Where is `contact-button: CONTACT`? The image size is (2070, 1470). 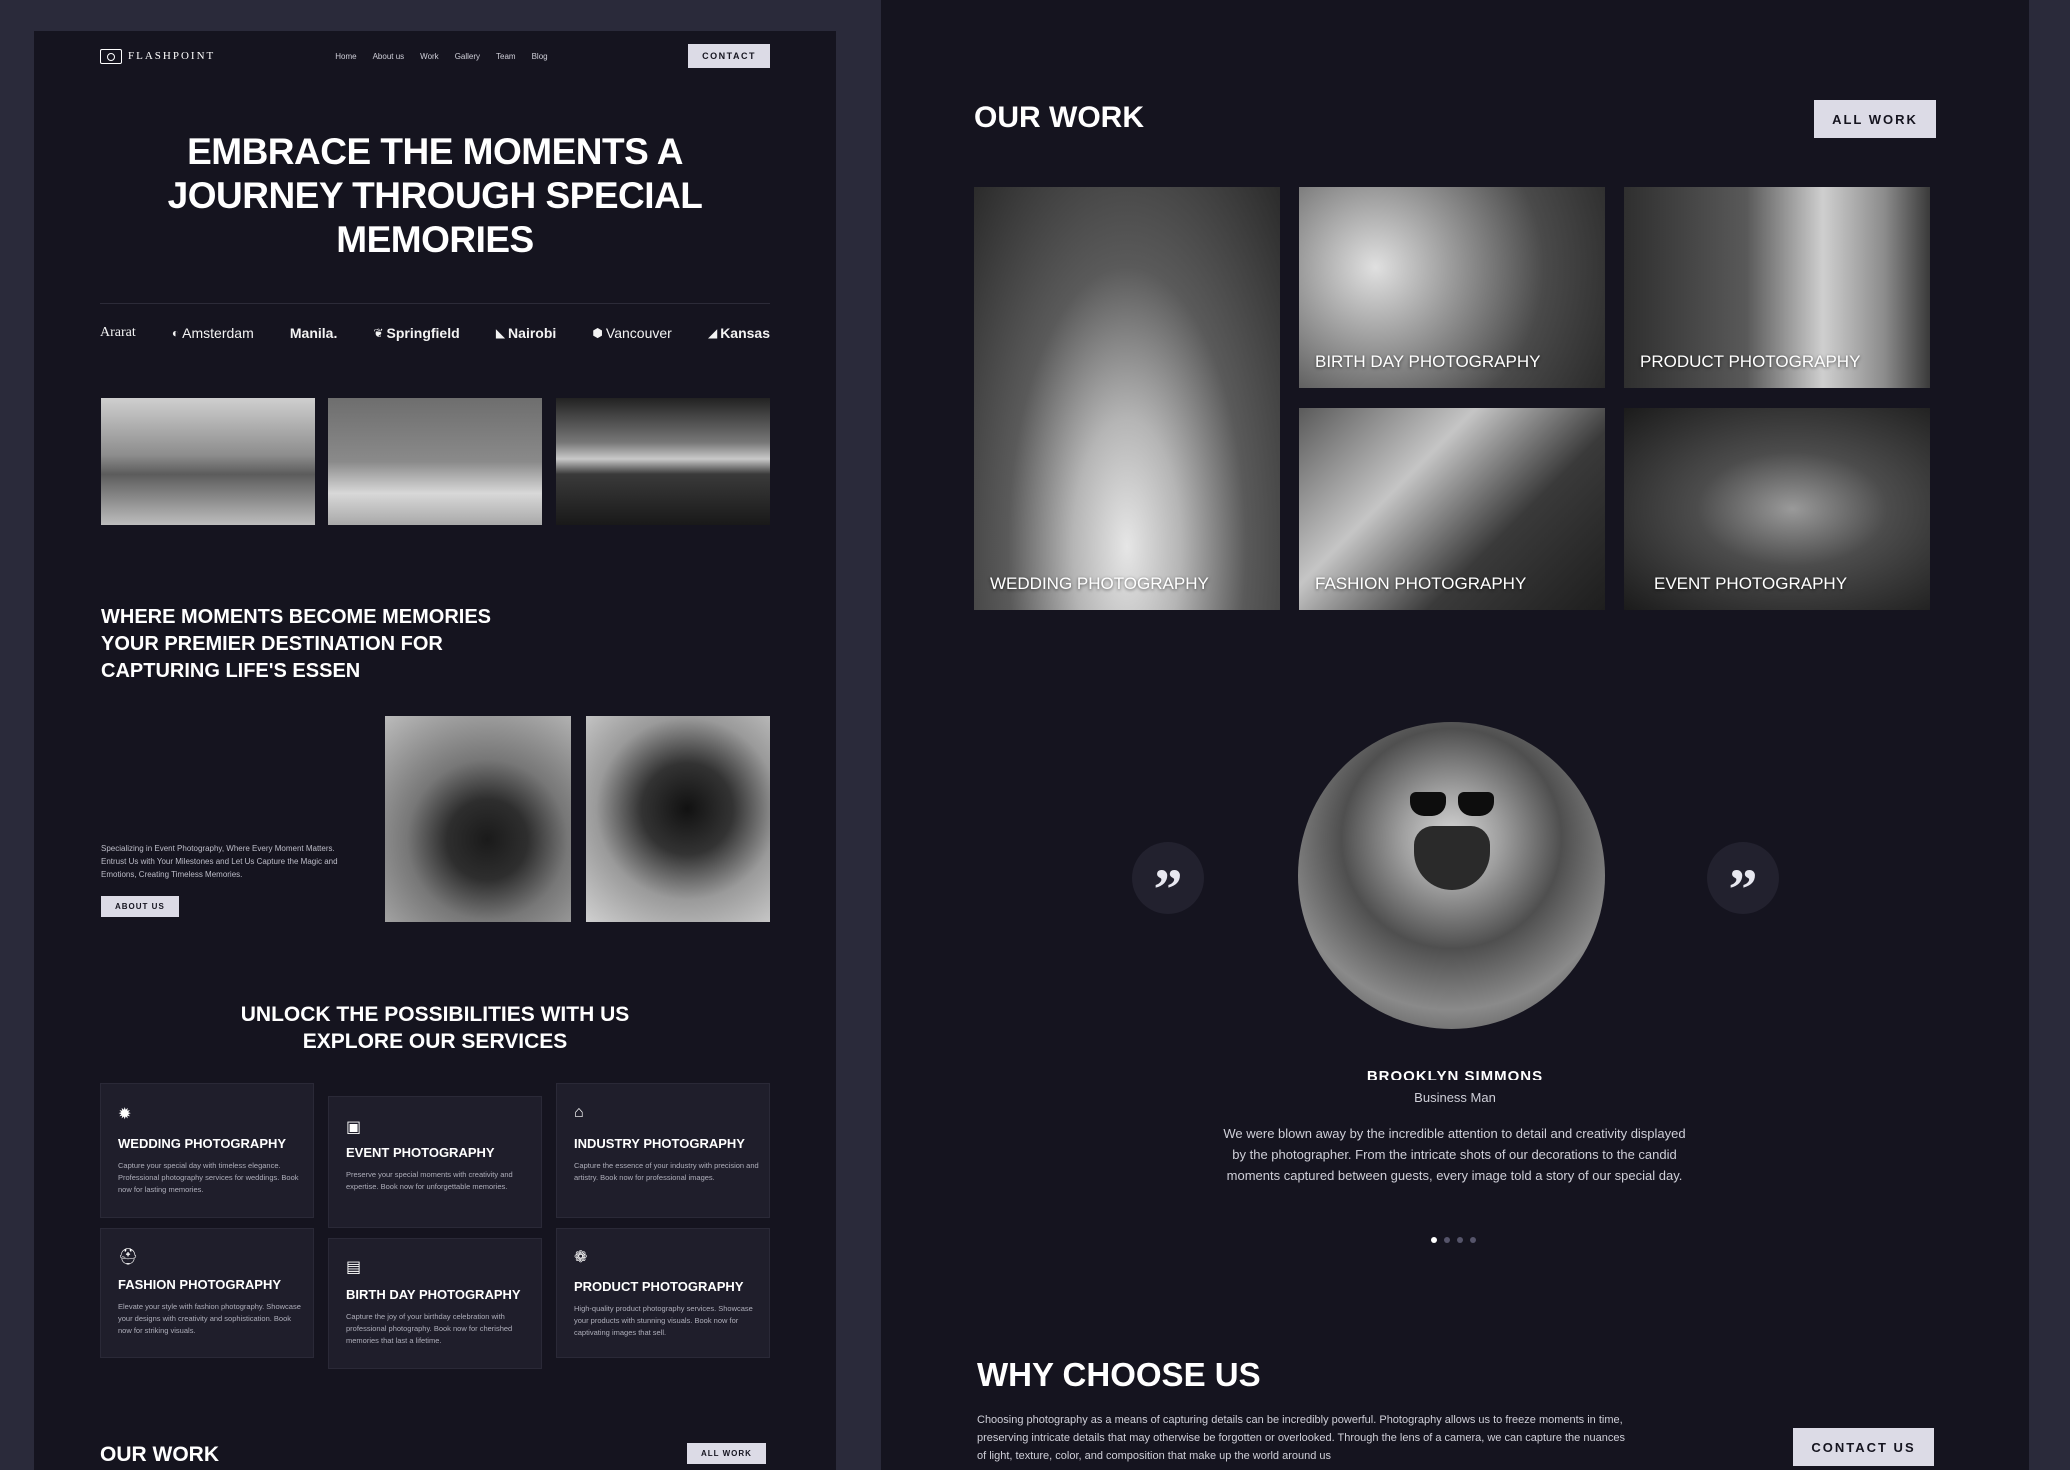
contact-button: CONTACT is located at coordinates (729, 56).